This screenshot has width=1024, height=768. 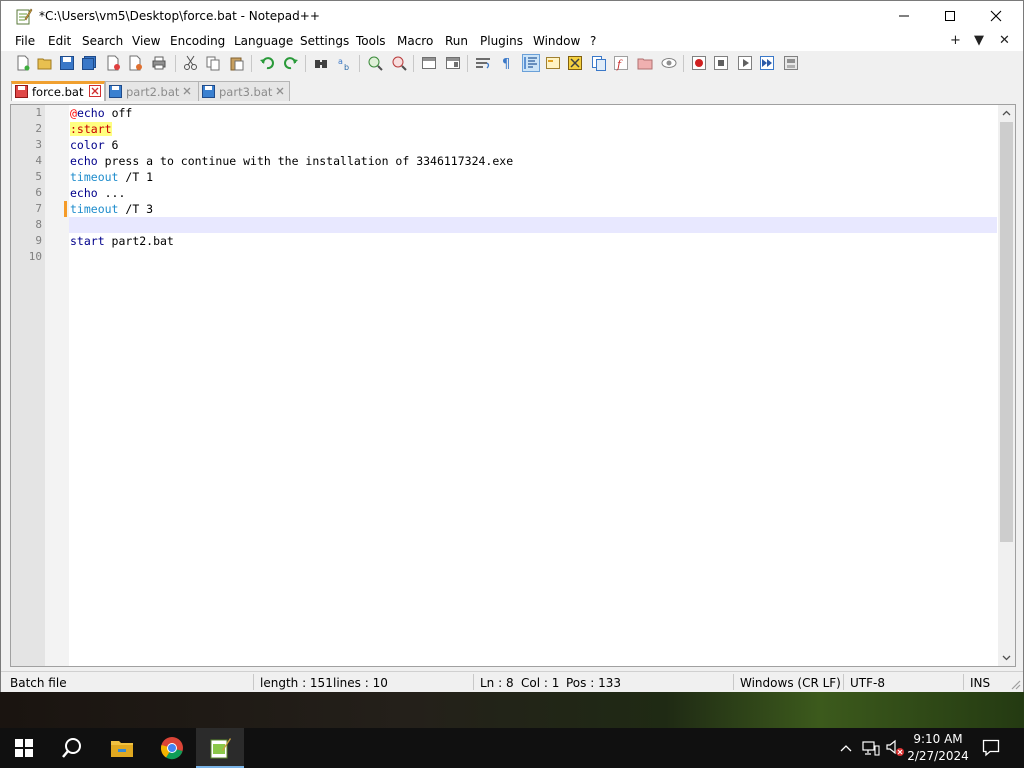 What do you see at coordinates (375, 63) in the screenshot?
I see `zoom-in-icon` at bounding box center [375, 63].